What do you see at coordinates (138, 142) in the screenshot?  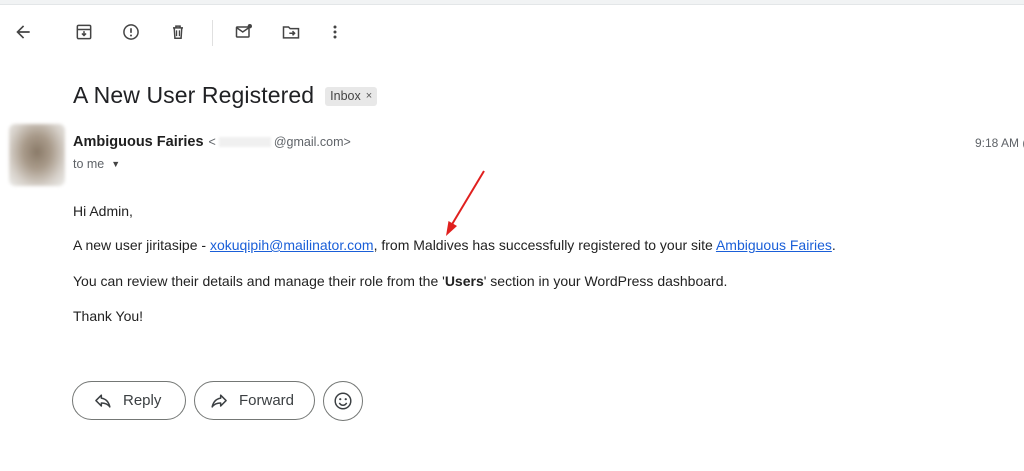 I see `sender-name: Ambiguous Fairies` at bounding box center [138, 142].